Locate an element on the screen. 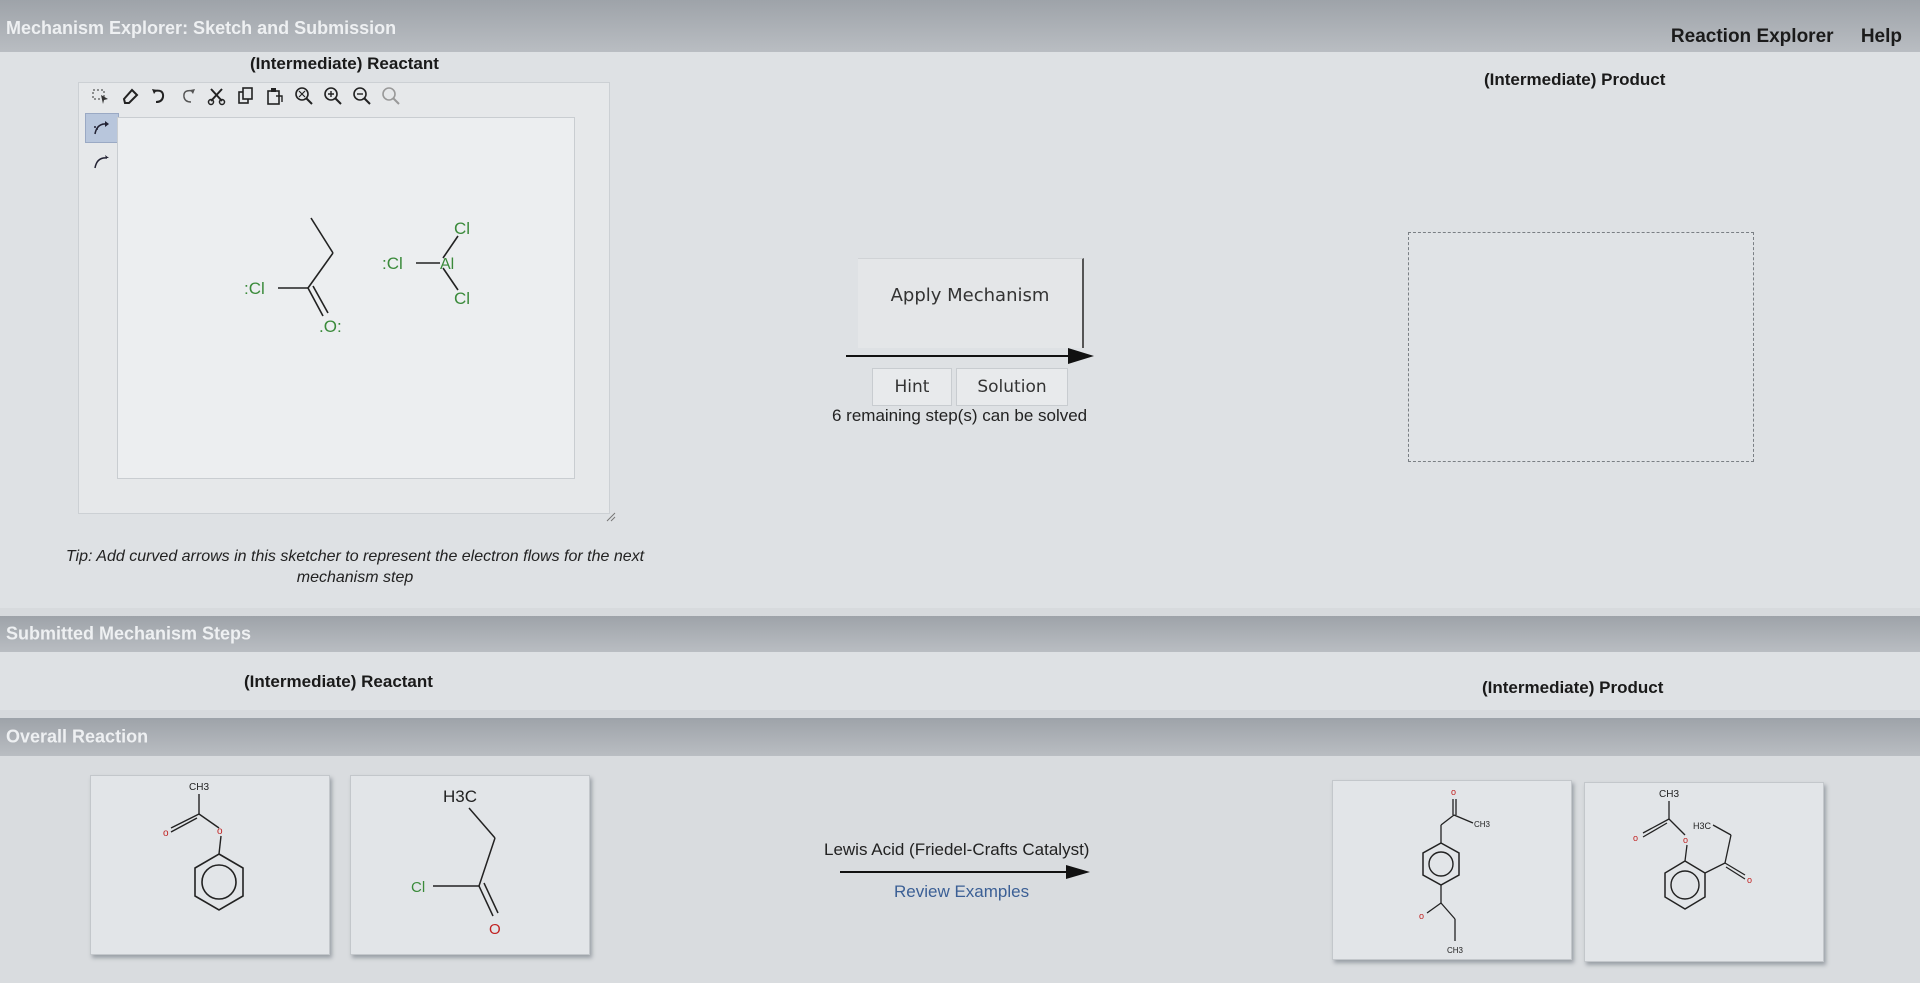 This screenshot has height=983, width=1920. copy-icon is located at coordinates (246, 96).